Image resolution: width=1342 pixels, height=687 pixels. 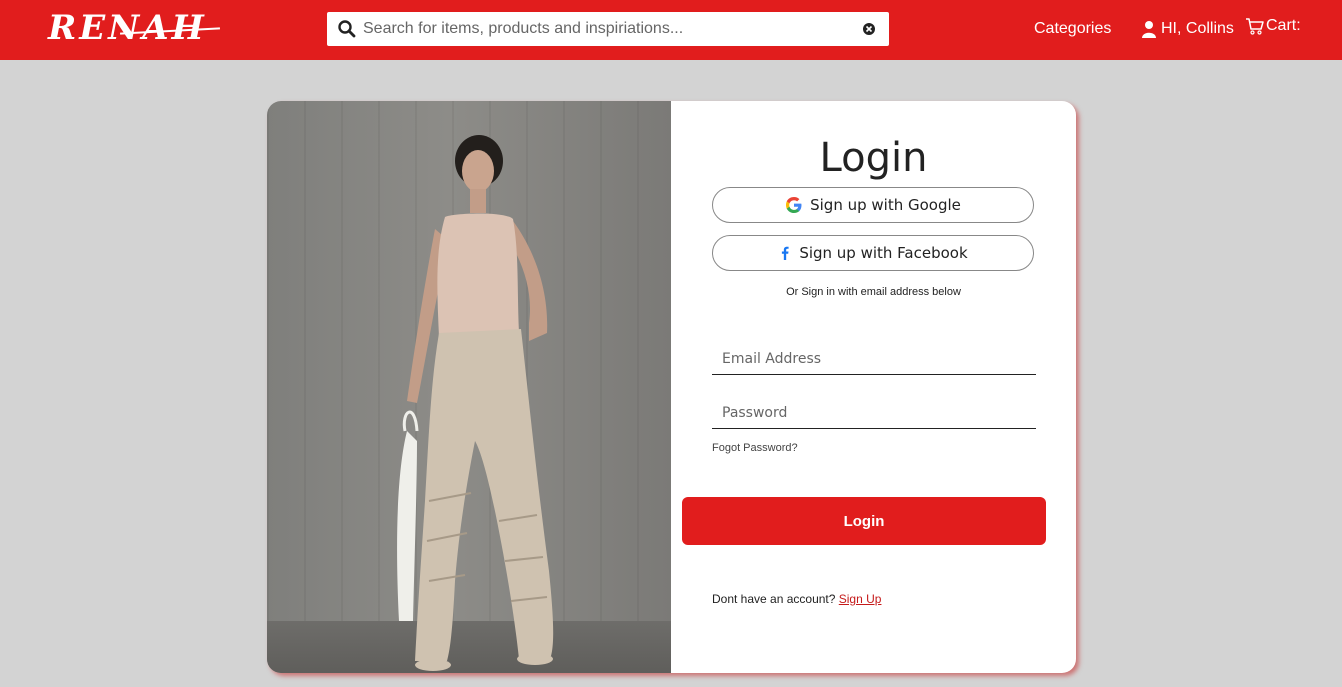 What do you see at coordinates (864, 521) in the screenshot?
I see `login-button: Login` at bounding box center [864, 521].